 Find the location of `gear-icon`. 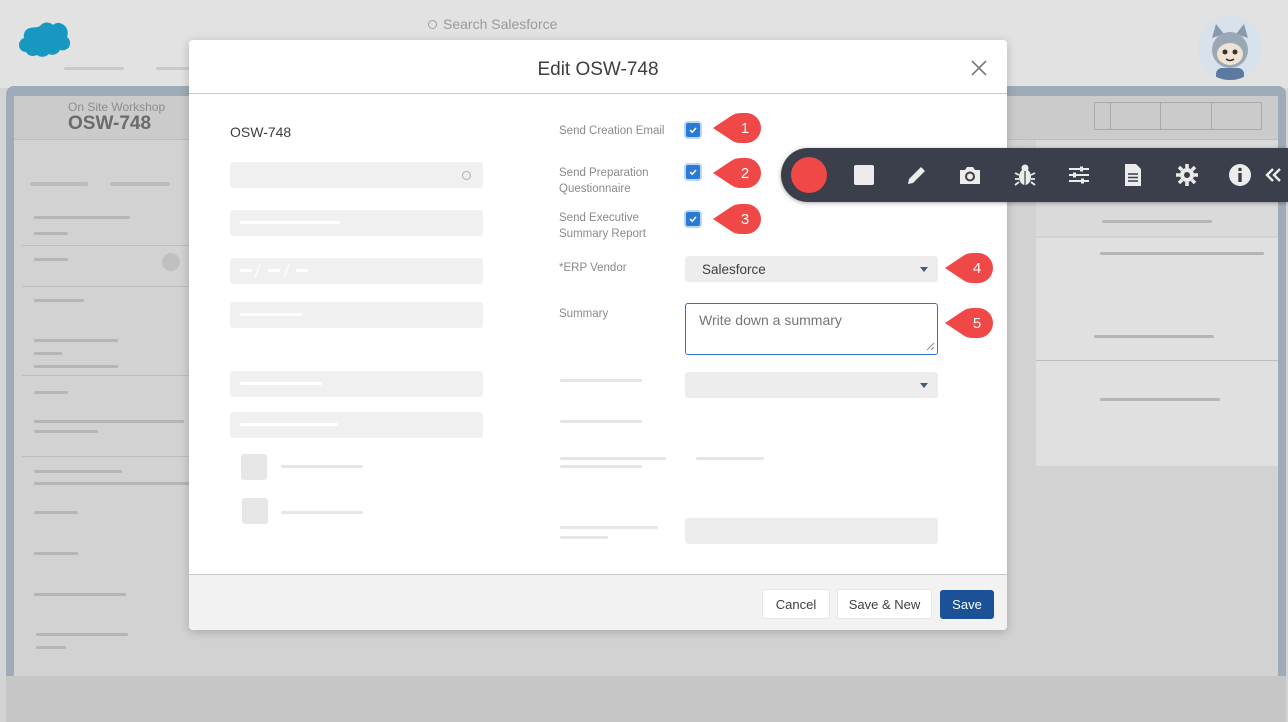

gear-icon is located at coordinates (1187, 175).